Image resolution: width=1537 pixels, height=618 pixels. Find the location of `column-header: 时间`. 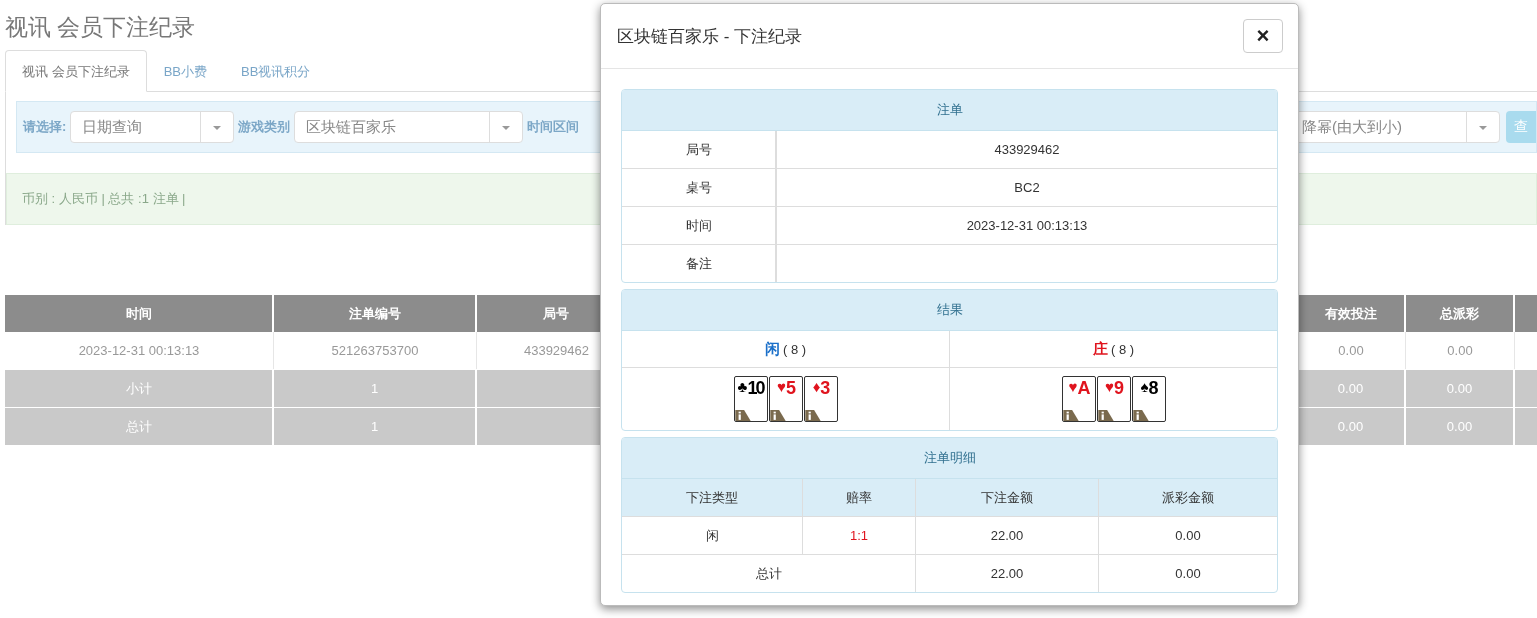

column-header: 时间 is located at coordinates (139, 313).